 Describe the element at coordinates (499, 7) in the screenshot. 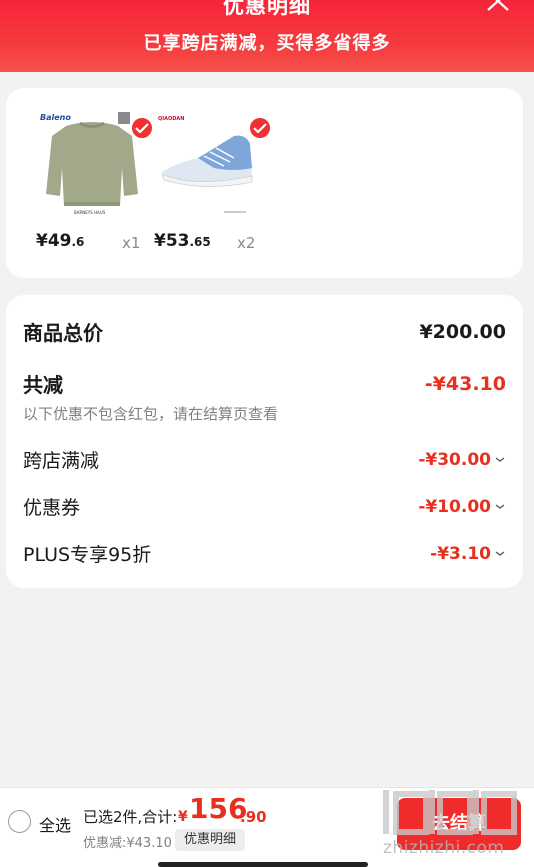

I see `close-icon` at that location.